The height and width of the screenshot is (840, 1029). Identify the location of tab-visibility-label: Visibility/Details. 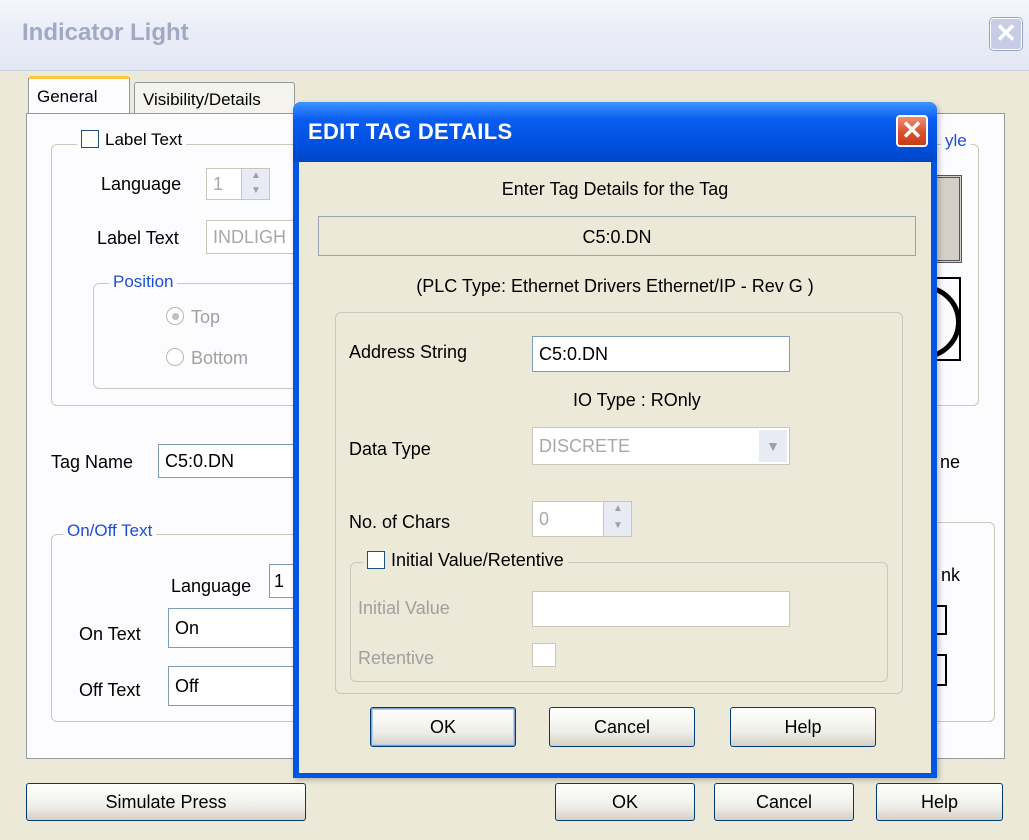
(202, 99).